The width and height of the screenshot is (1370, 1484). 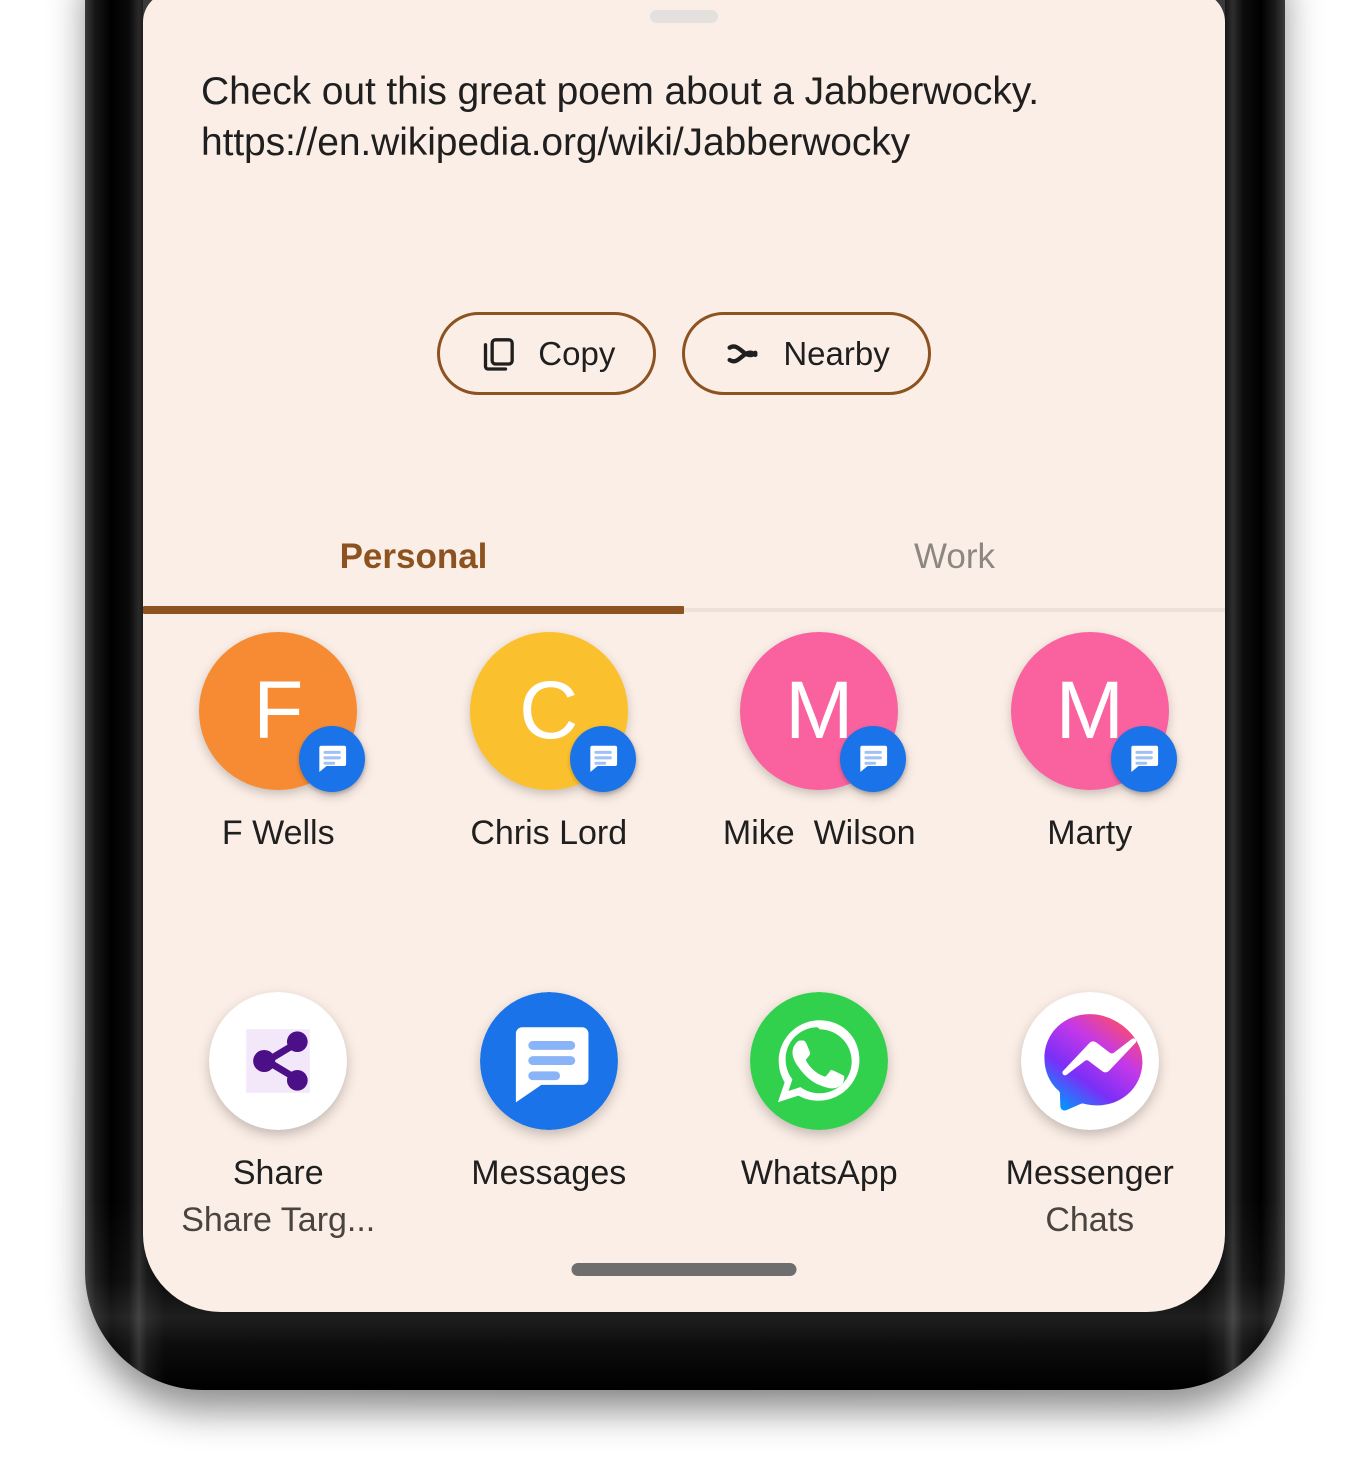 What do you see at coordinates (498, 354) in the screenshot?
I see `copy-icon` at bounding box center [498, 354].